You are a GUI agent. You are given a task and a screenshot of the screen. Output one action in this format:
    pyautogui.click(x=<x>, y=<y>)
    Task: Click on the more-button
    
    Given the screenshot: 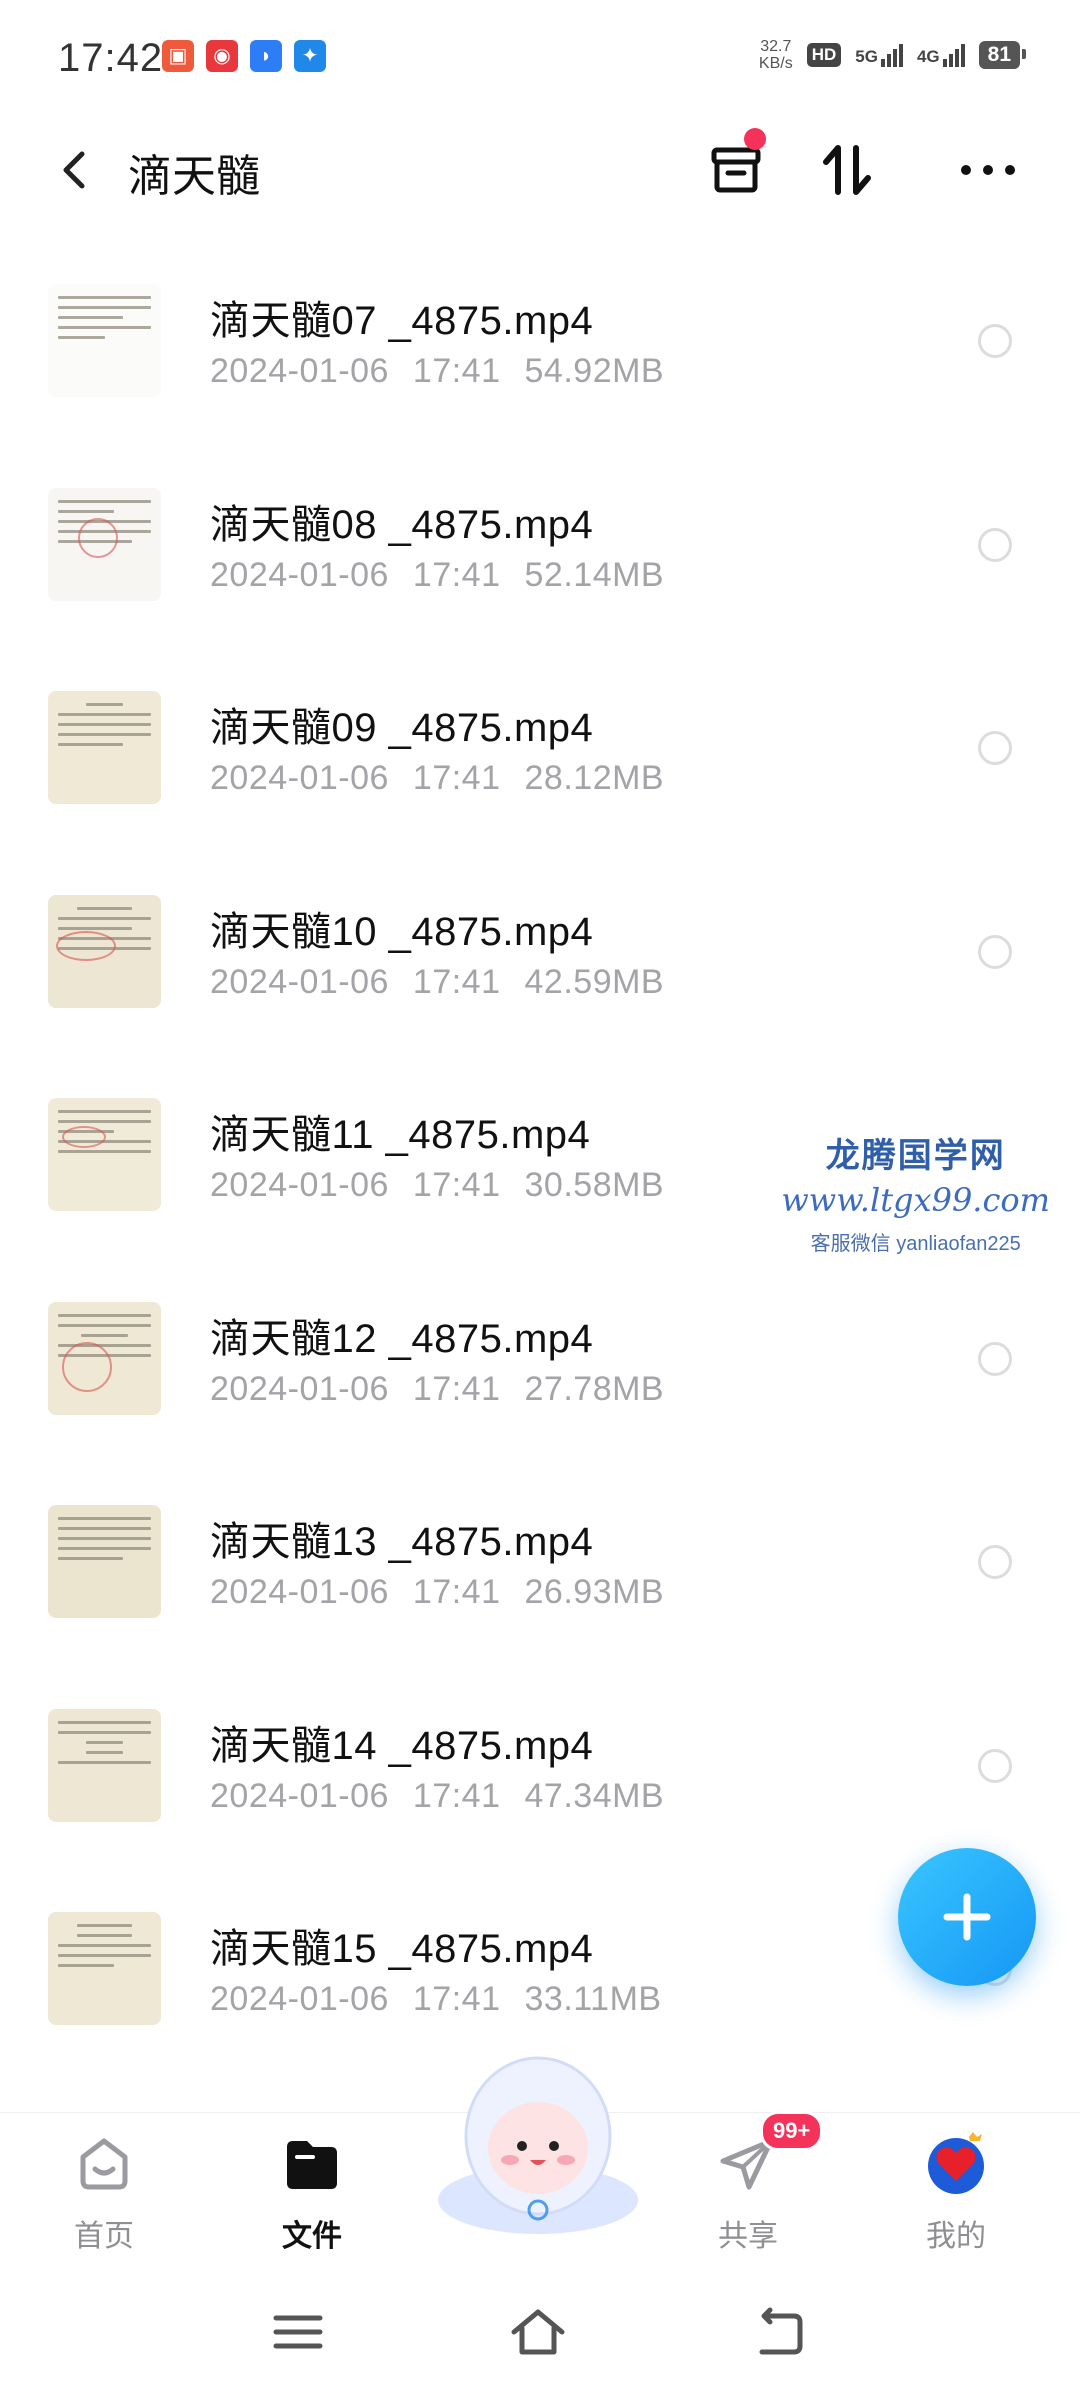 What is the action you would take?
    pyautogui.click(x=988, y=170)
    